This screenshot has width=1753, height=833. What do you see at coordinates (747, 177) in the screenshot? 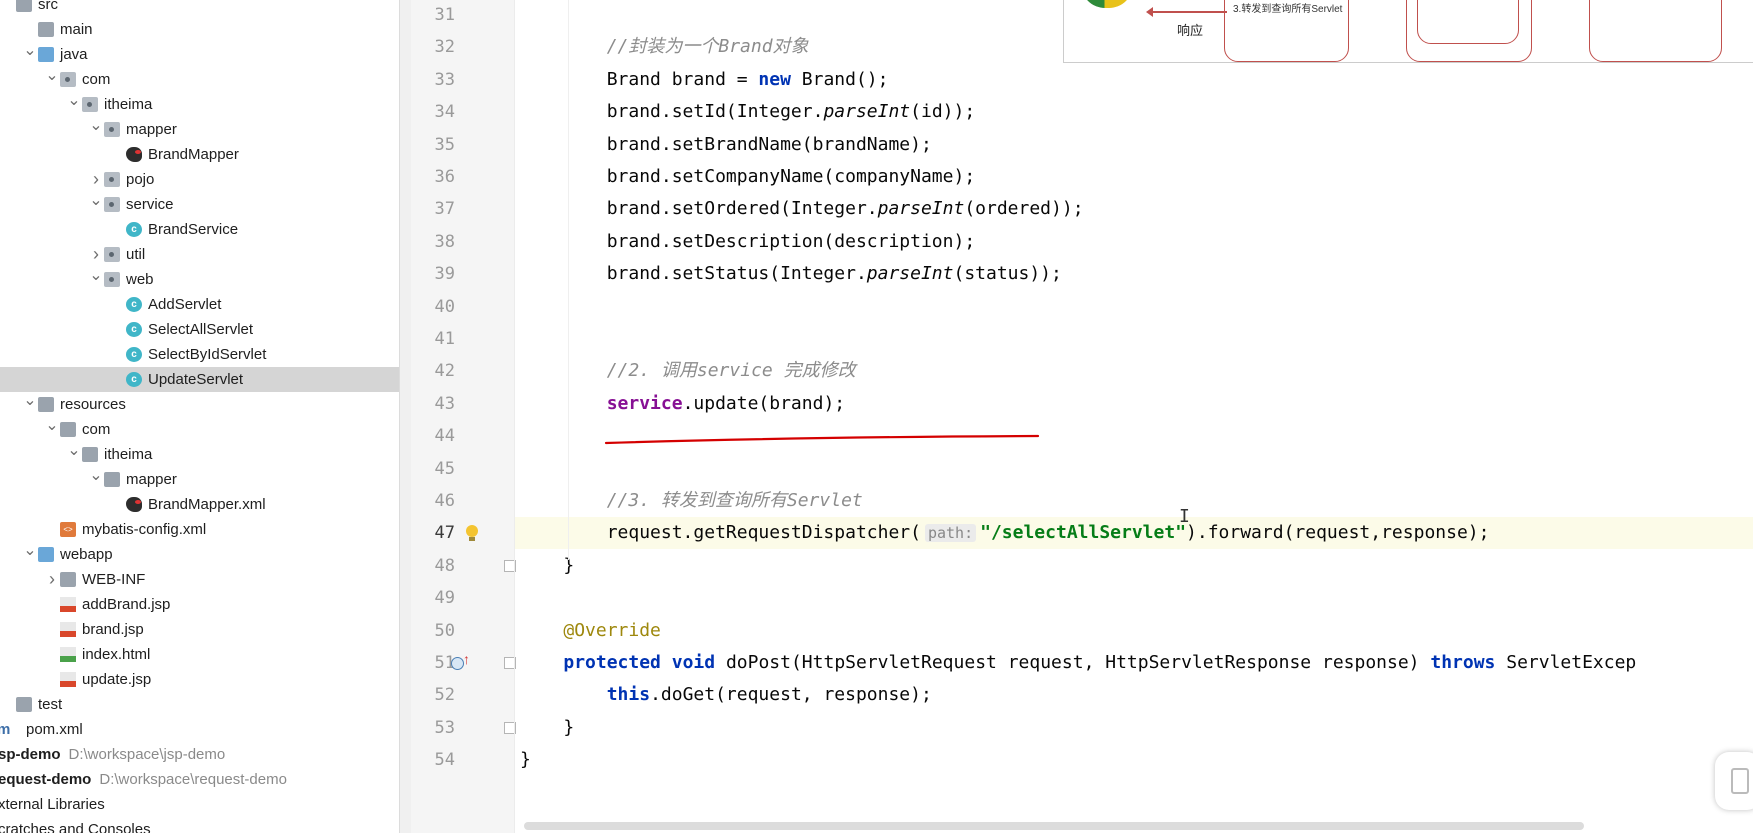
I see `code-line: brand.setCompanyName(companyName);` at bounding box center [747, 177].